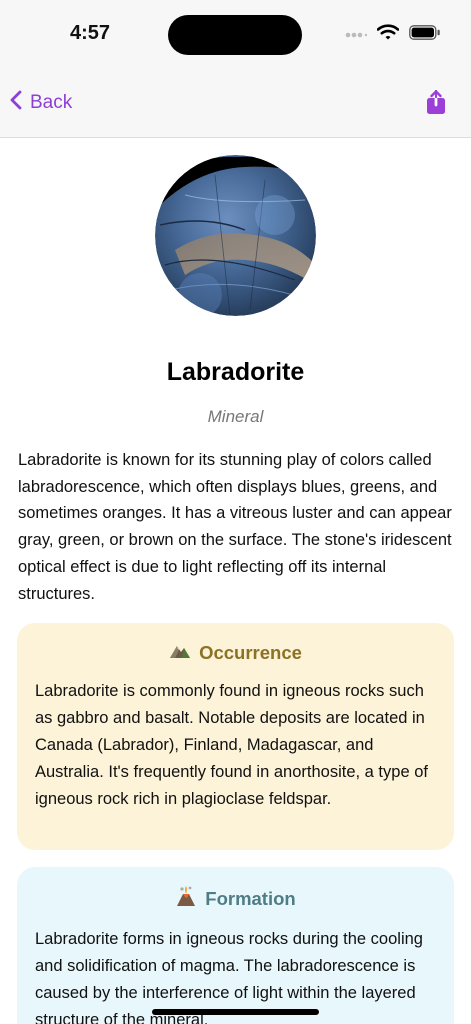 The height and width of the screenshot is (1024, 471). I want to click on mineral-image, so click(235, 235).